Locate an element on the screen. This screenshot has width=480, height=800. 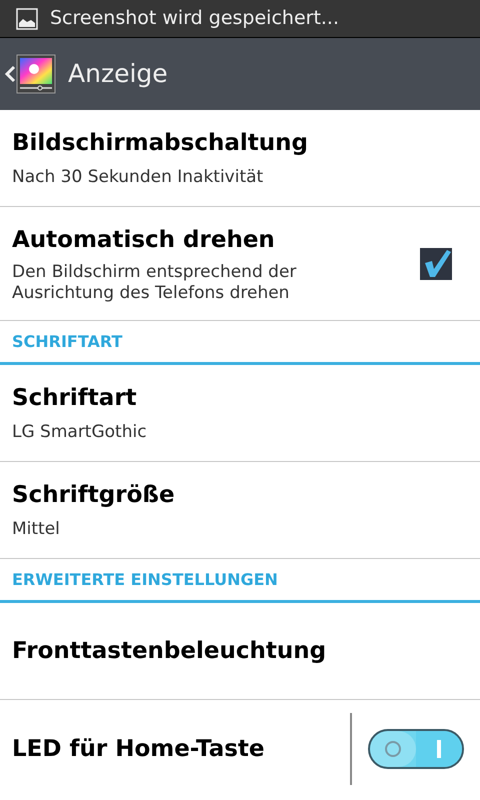
screen-title: Anzeige is located at coordinates (118, 74).